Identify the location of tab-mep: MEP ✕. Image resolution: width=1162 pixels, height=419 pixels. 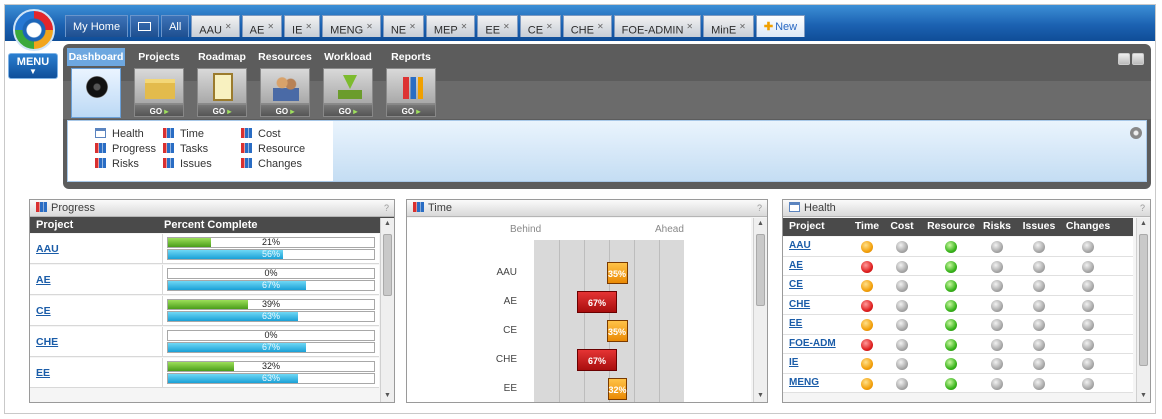
(450, 26).